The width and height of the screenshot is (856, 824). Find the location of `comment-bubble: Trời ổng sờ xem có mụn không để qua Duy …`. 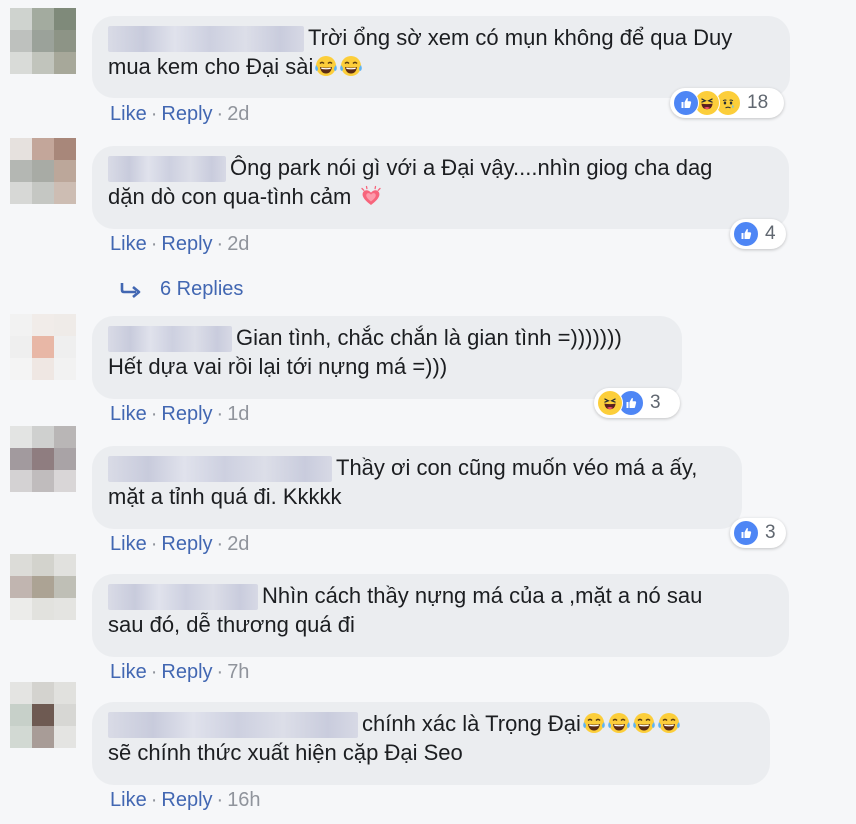

comment-bubble: Trời ổng sờ xem có mụn không để qua Duy … is located at coordinates (441, 57).